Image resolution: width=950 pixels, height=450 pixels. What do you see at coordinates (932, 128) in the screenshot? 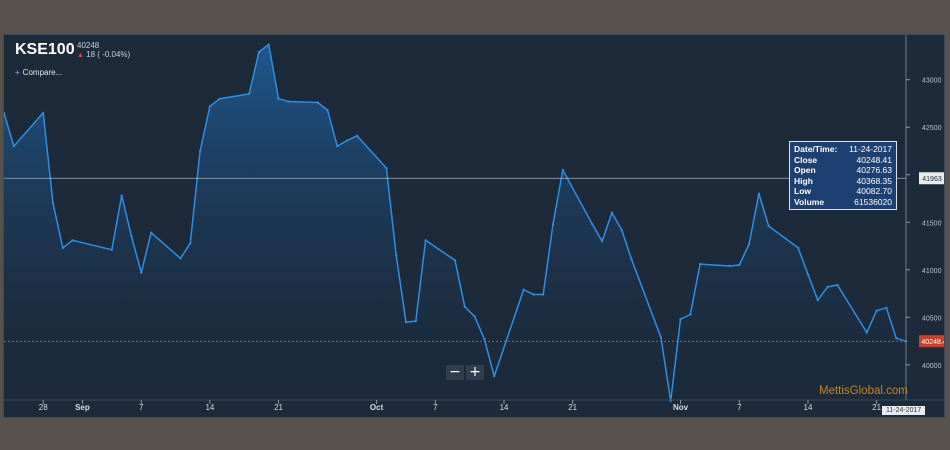
I see `y-tick-label: 42500` at bounding box center [932, 128].